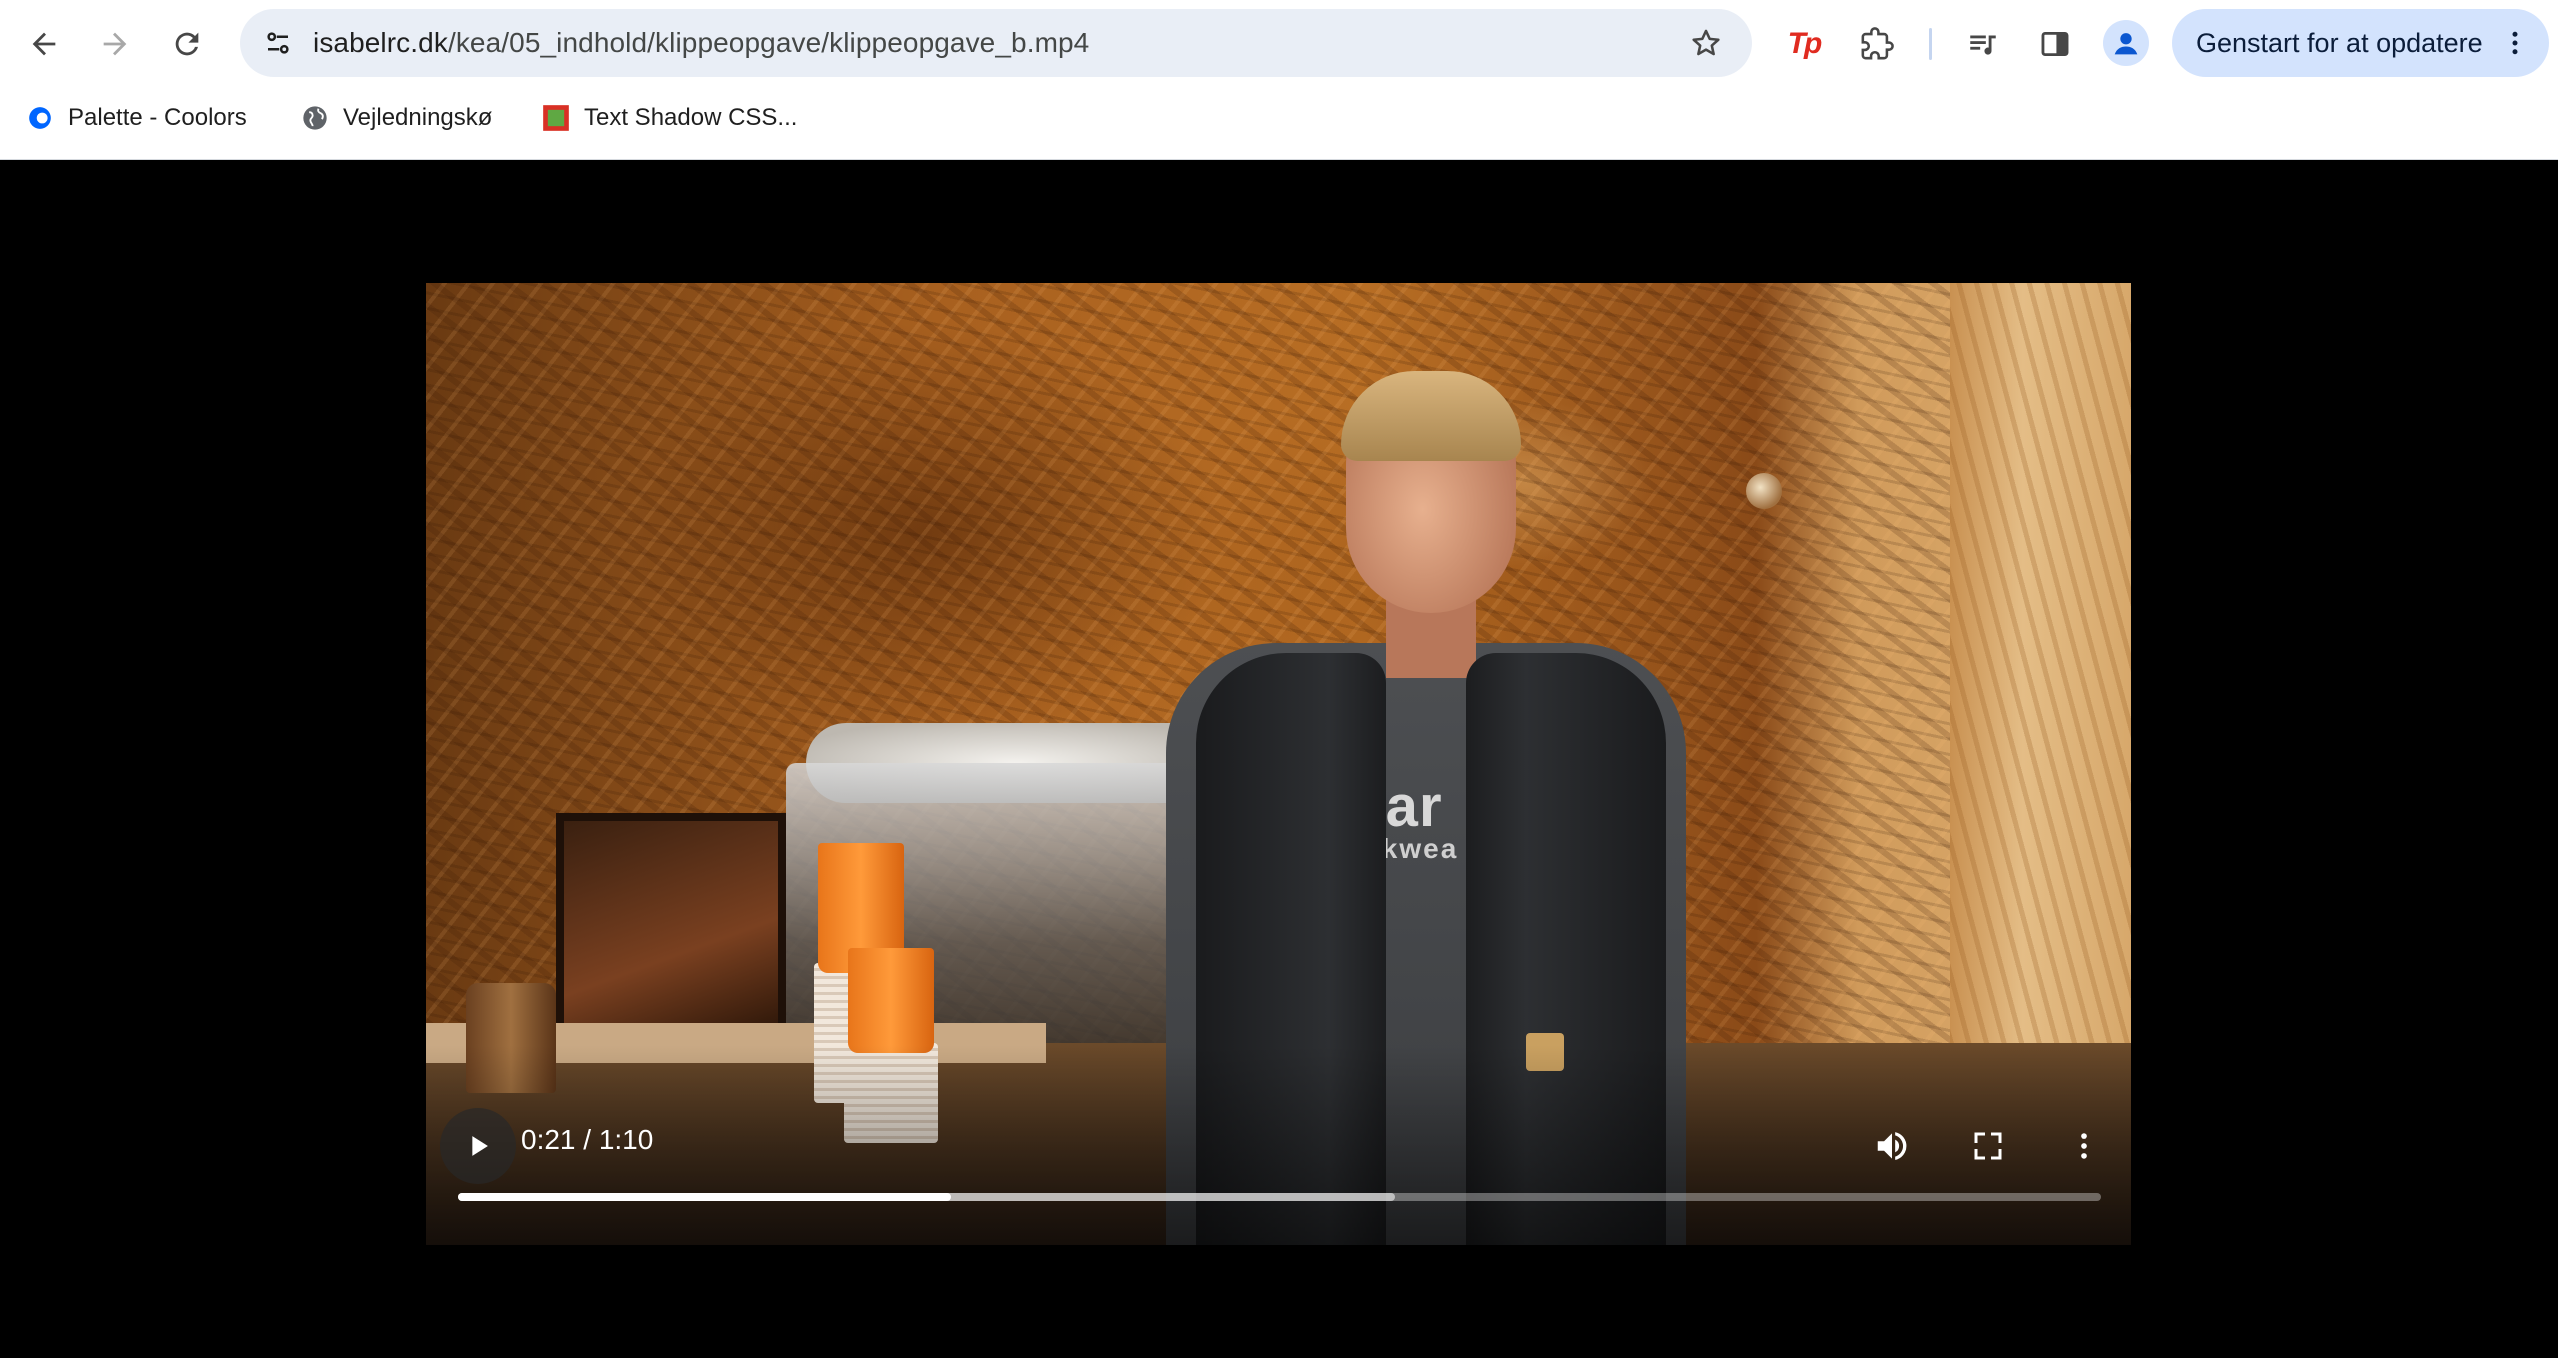 This screenshot has width=2558, height=1358. I want to click on bookmark-star-button, so click(1706, 43).